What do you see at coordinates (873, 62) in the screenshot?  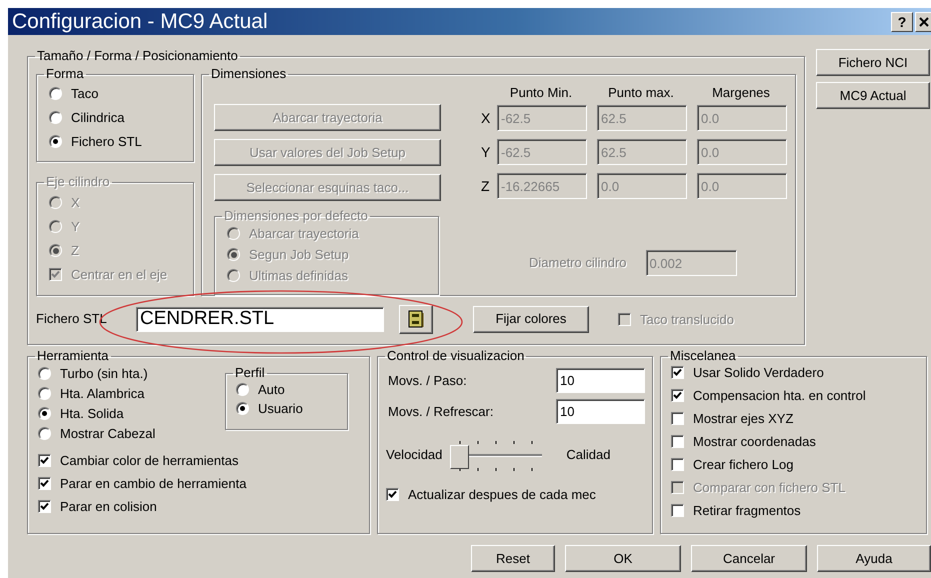 I see `side-button: Fichero NCI` at bounding box center [873, 62].